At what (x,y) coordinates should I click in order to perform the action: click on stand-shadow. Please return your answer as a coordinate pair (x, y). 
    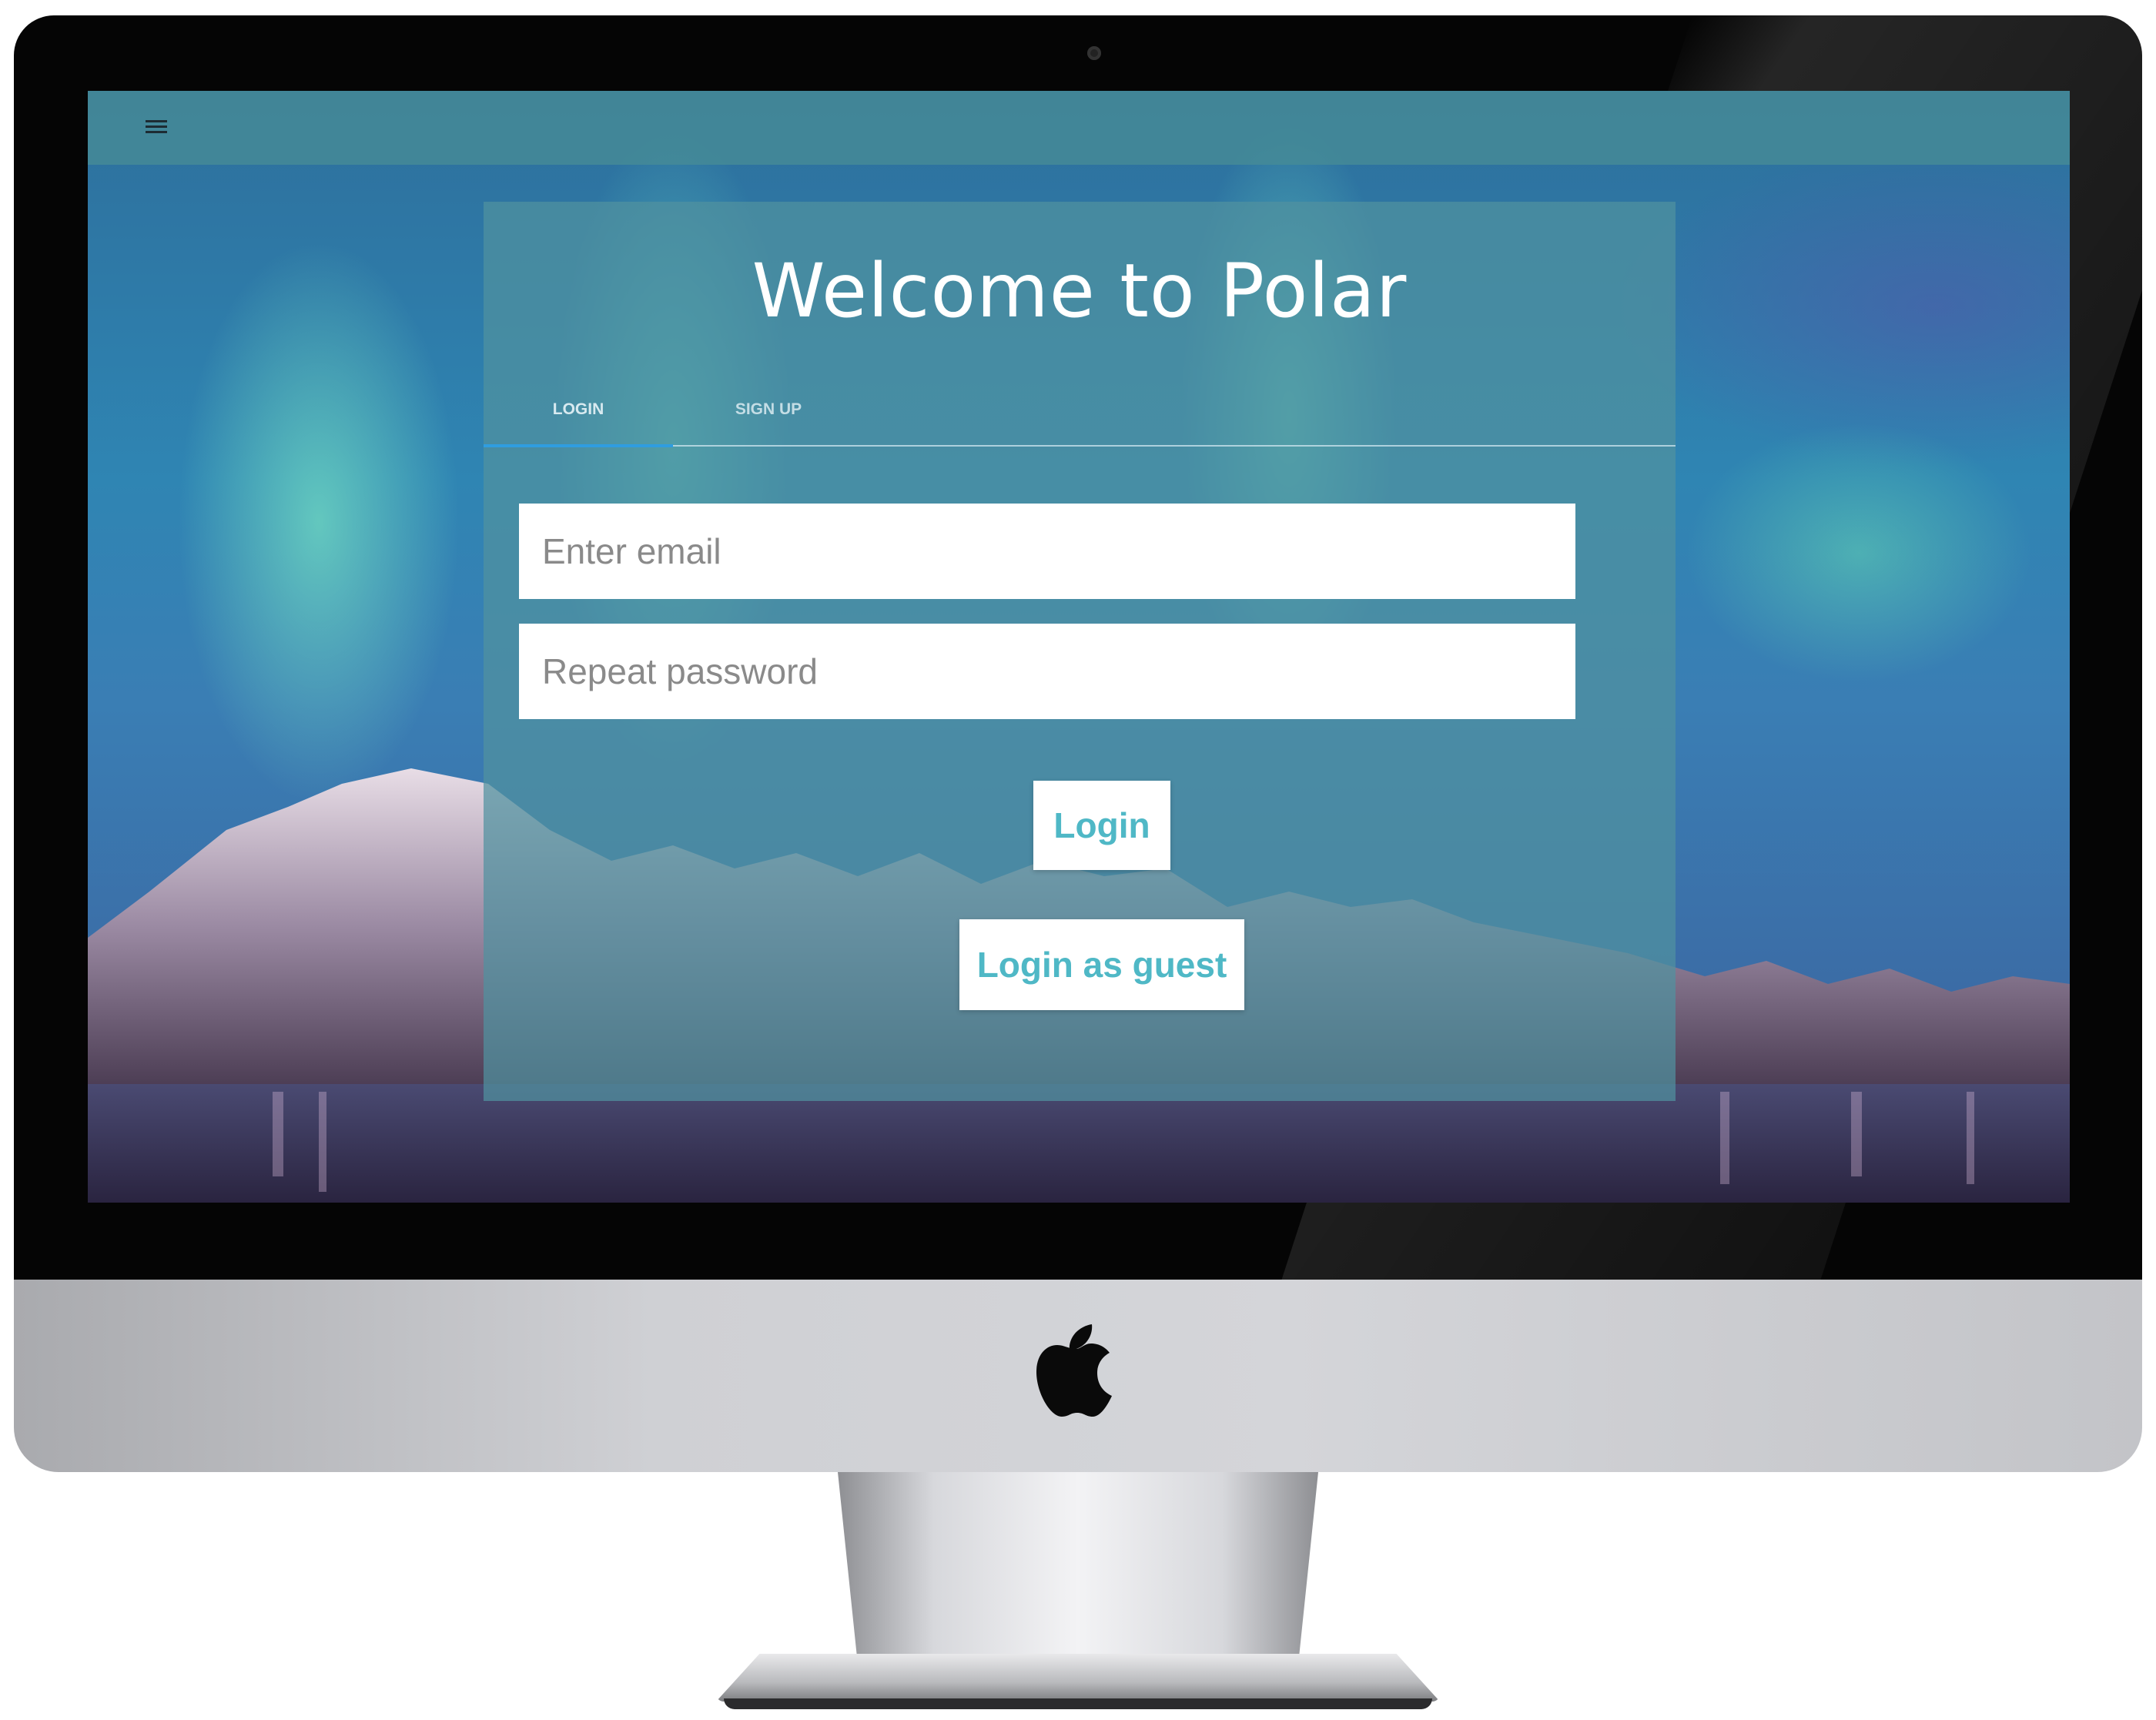
    Looking at the image, I should click on (1078, 1703).